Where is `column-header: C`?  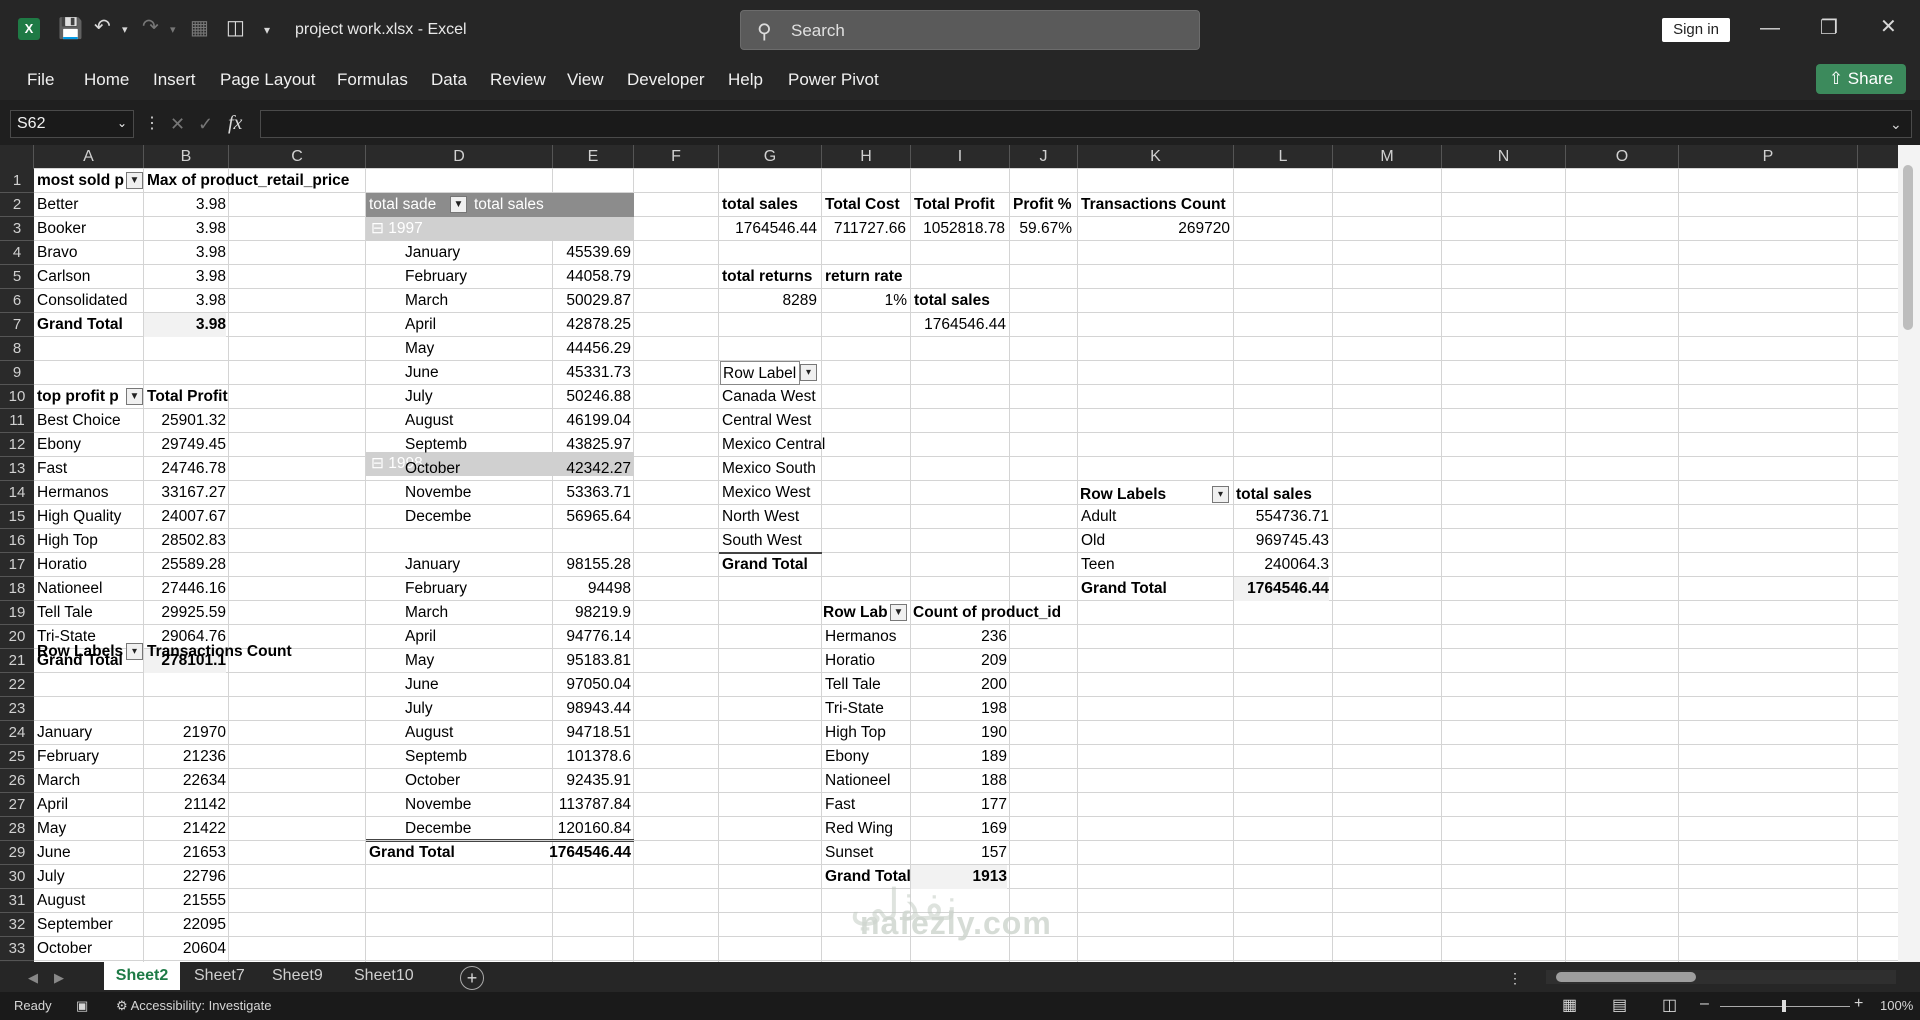 column-header: C is located at coordinates (297, 157).